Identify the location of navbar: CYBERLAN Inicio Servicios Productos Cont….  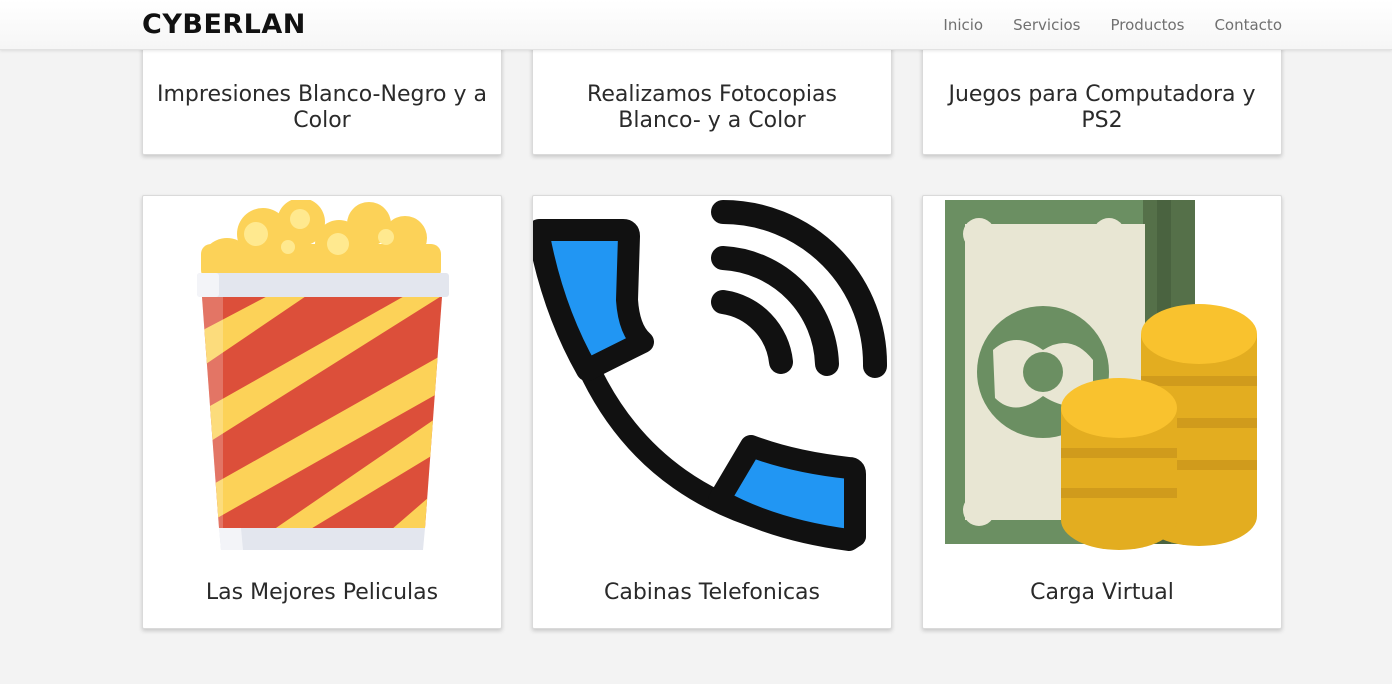
(696, 25).